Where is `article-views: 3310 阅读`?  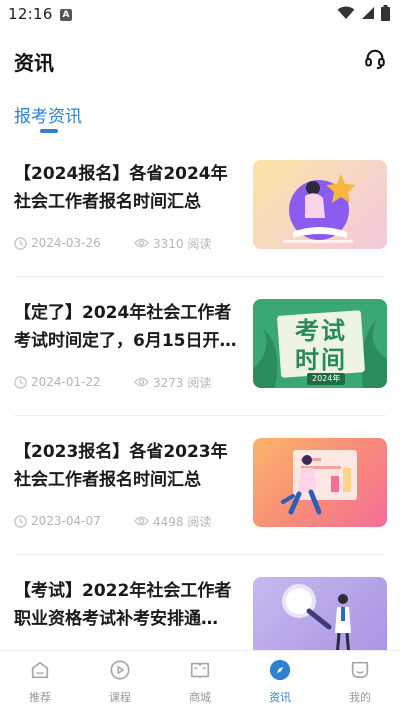 article-views: 3310 阅读 is located at coordinates (172, 243).